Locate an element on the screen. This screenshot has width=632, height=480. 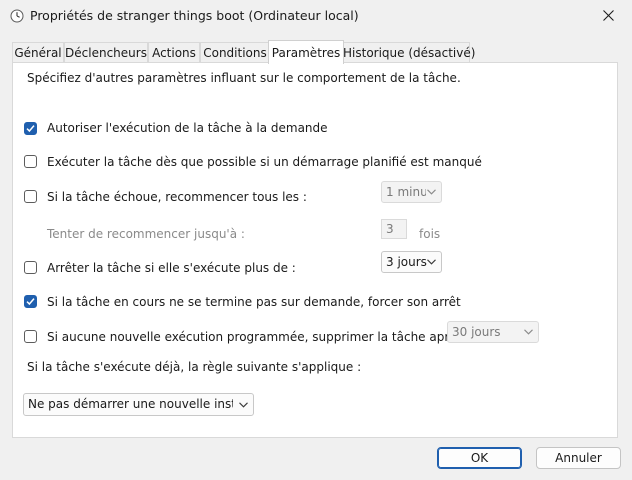
close-icon is located at coordinates (608, 15).